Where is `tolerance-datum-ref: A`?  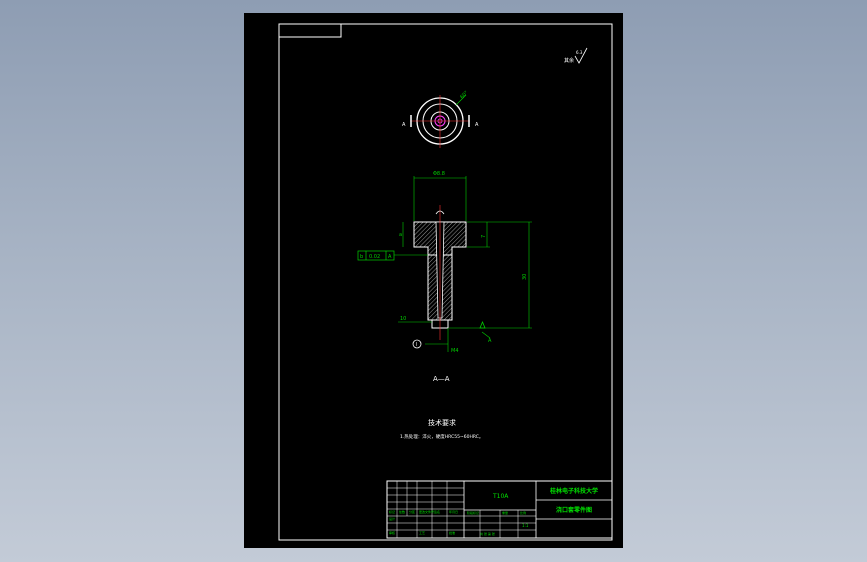
tolerance-datum-ref: A is located at coordinates (390, 257).